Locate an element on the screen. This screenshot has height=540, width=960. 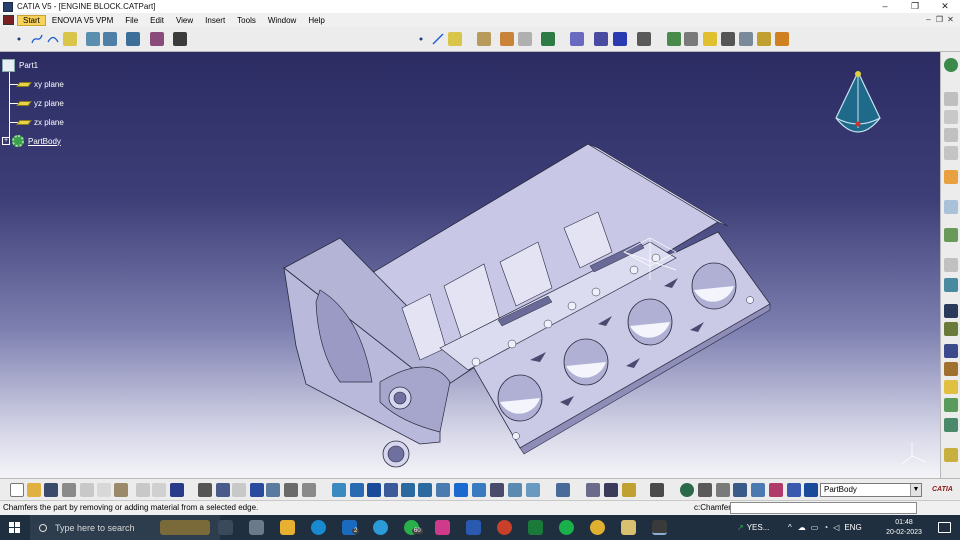
onedrive-icon: ☁ is located at coordinates (802, 527).